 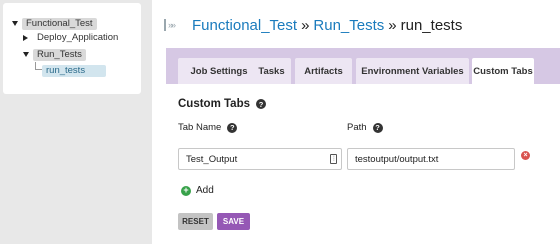 What do you see at coordinates (525, 155) in the screenshot?
I see `remove-row-icon: ×` at bounding box center [525, 155].